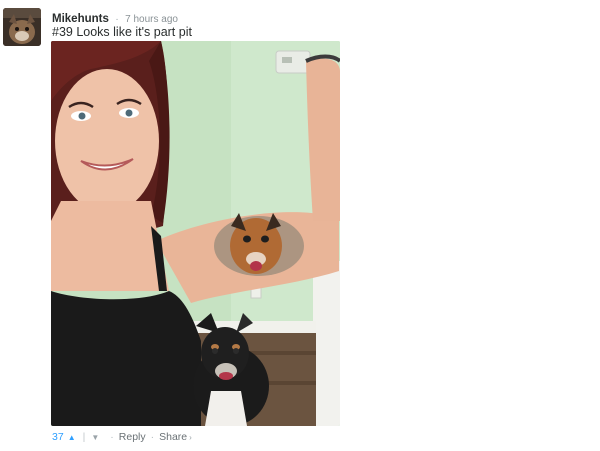  I want to click on avatar, so click(22, 27).